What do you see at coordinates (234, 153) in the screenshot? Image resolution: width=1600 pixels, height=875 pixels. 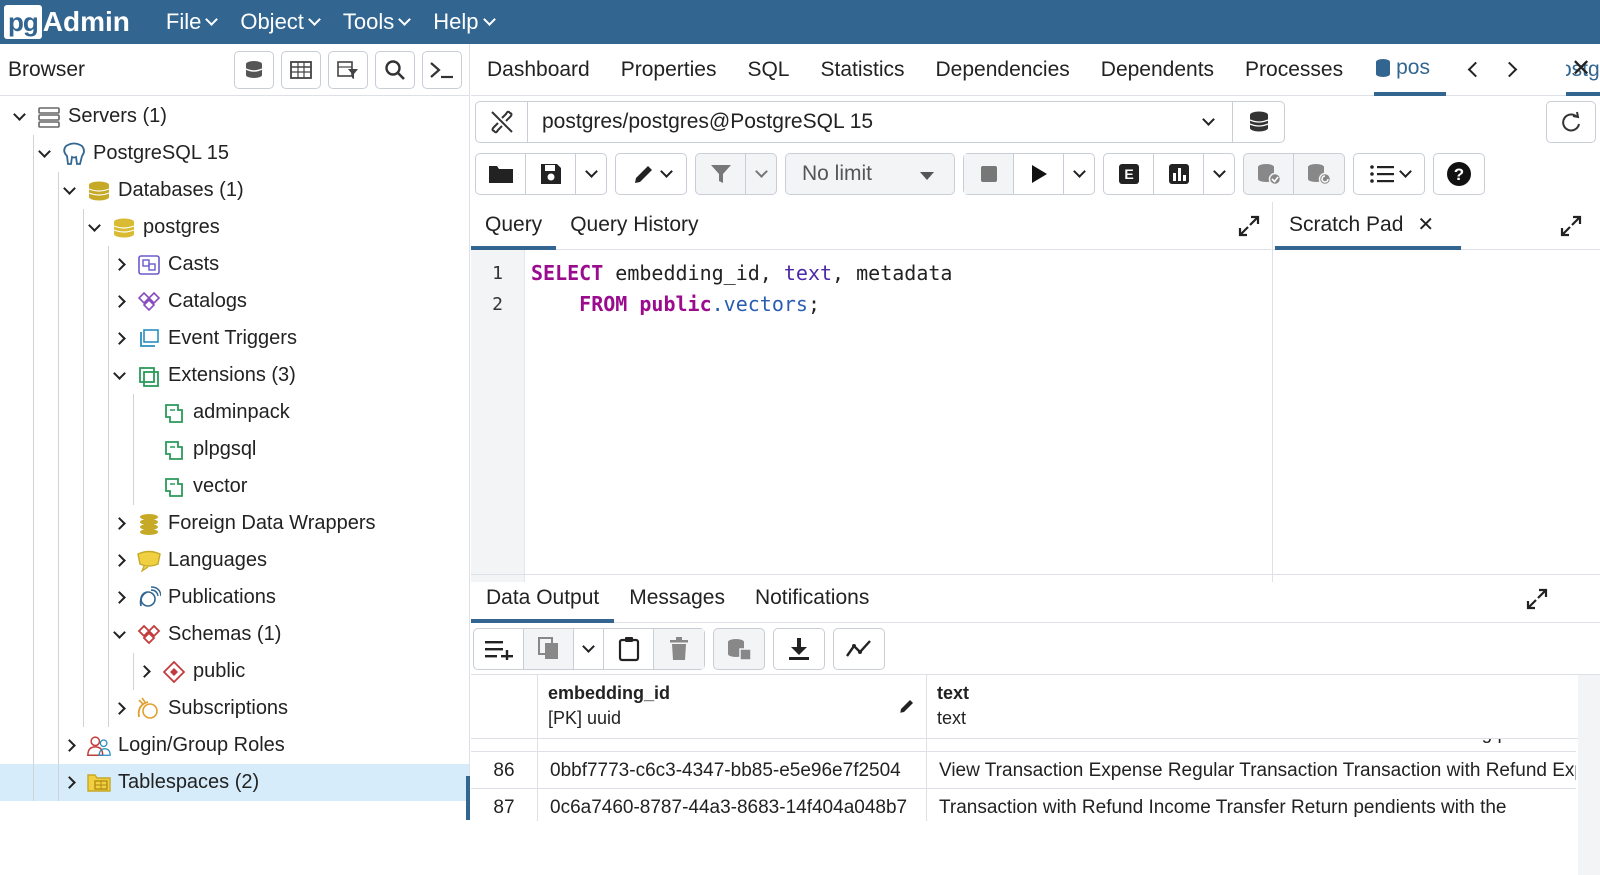 I see `tree-item: PostgreSQL 15` at bounding box center [234, 153].